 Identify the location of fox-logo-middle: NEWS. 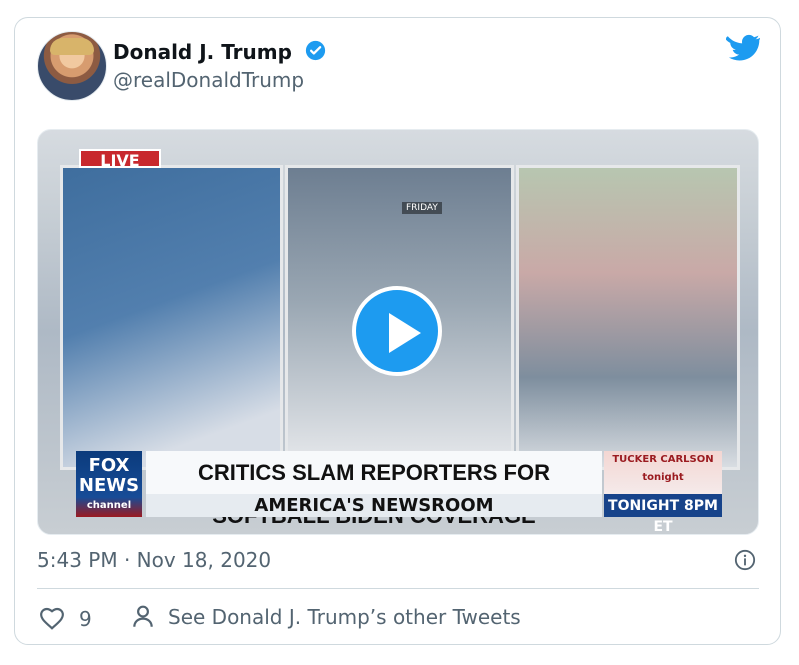
(109, 485).